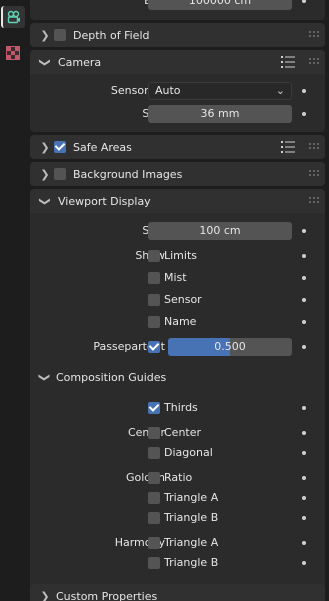 The width and height of the screenshot is (329, 601). I want to click on guide-thirds-row: Thirds, so click(177, 408).